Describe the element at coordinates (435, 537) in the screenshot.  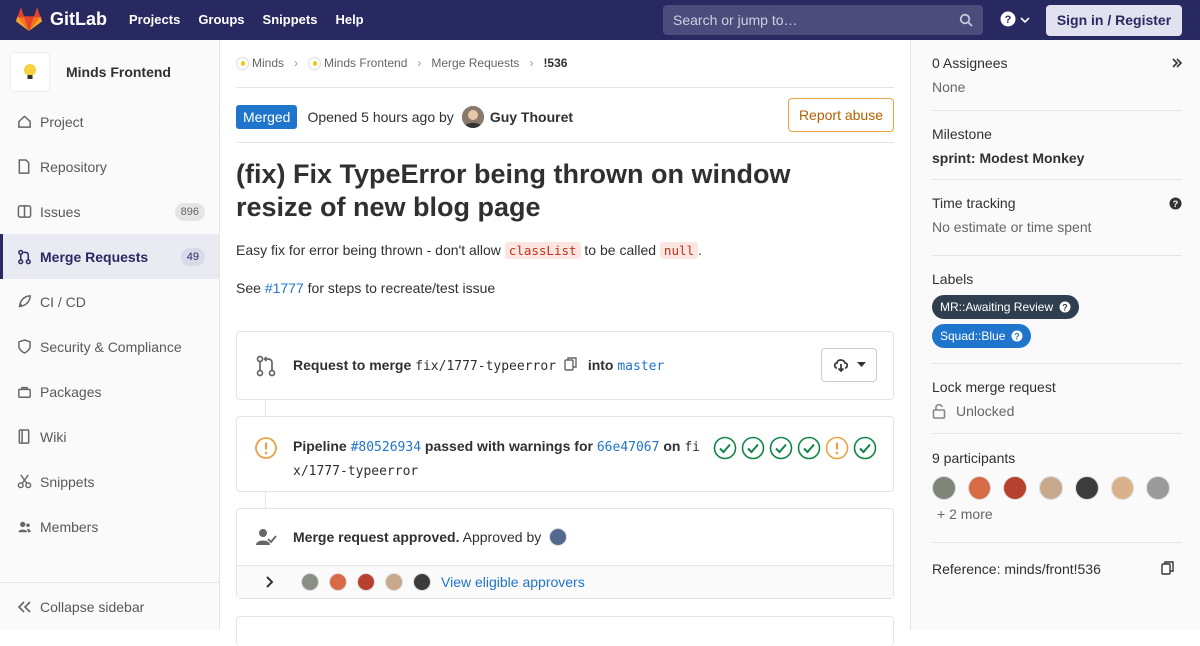
I see `approval-text: Merge request approved. Approved by` at that location.